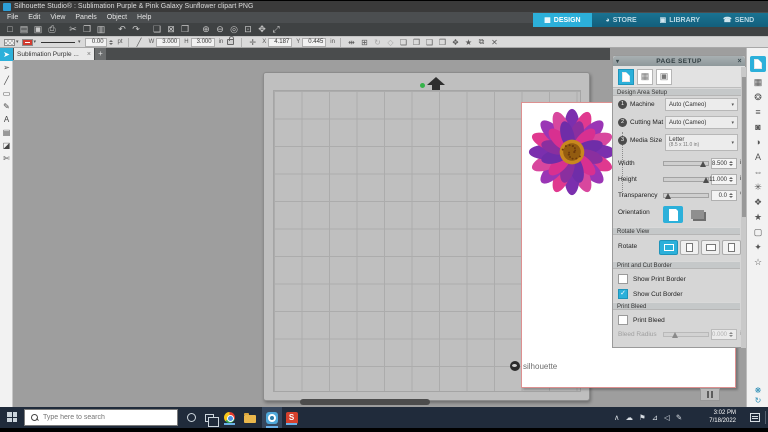 This screenshot has height=432, width=768. I want to click on menu-view: View, so click(57, 17).